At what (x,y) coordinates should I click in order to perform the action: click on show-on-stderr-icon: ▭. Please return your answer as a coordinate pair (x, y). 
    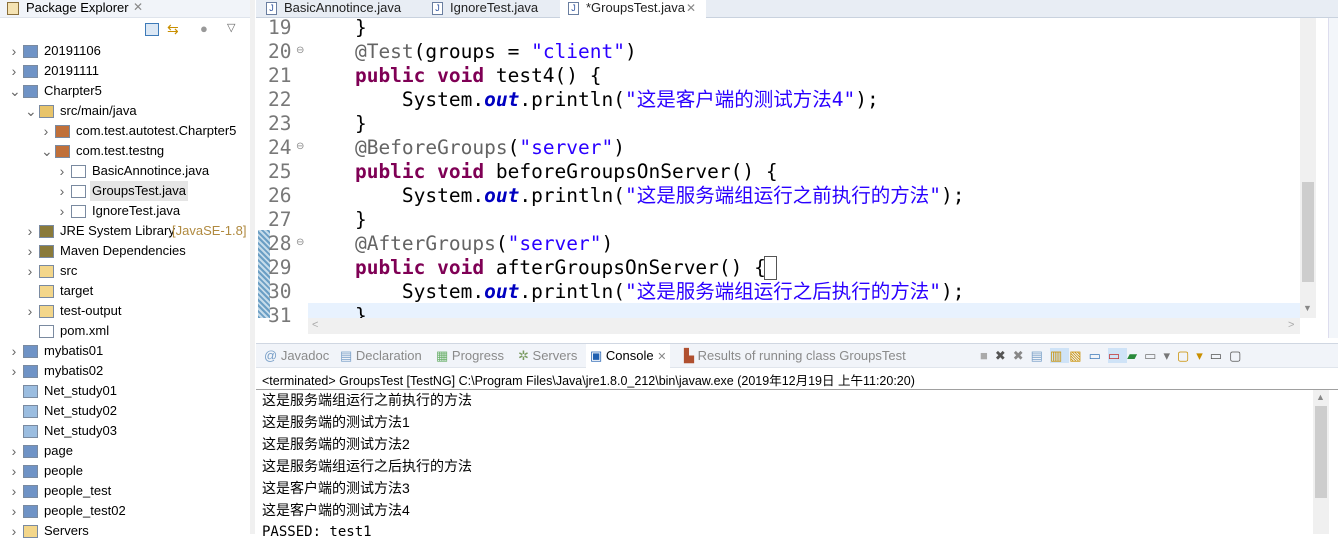
    Looking at the image, I should click on (1117, 355).